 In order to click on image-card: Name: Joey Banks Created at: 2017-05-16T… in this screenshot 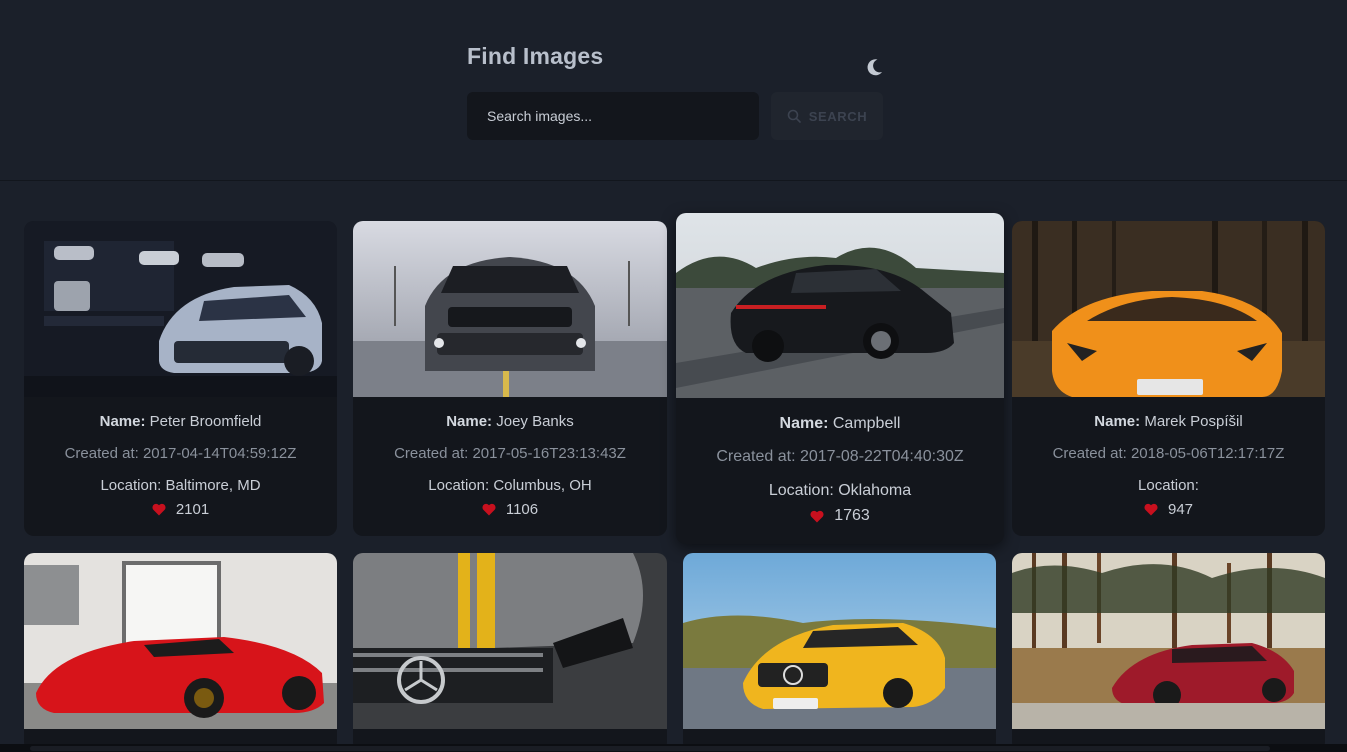, I will do `click(510, 378)`.